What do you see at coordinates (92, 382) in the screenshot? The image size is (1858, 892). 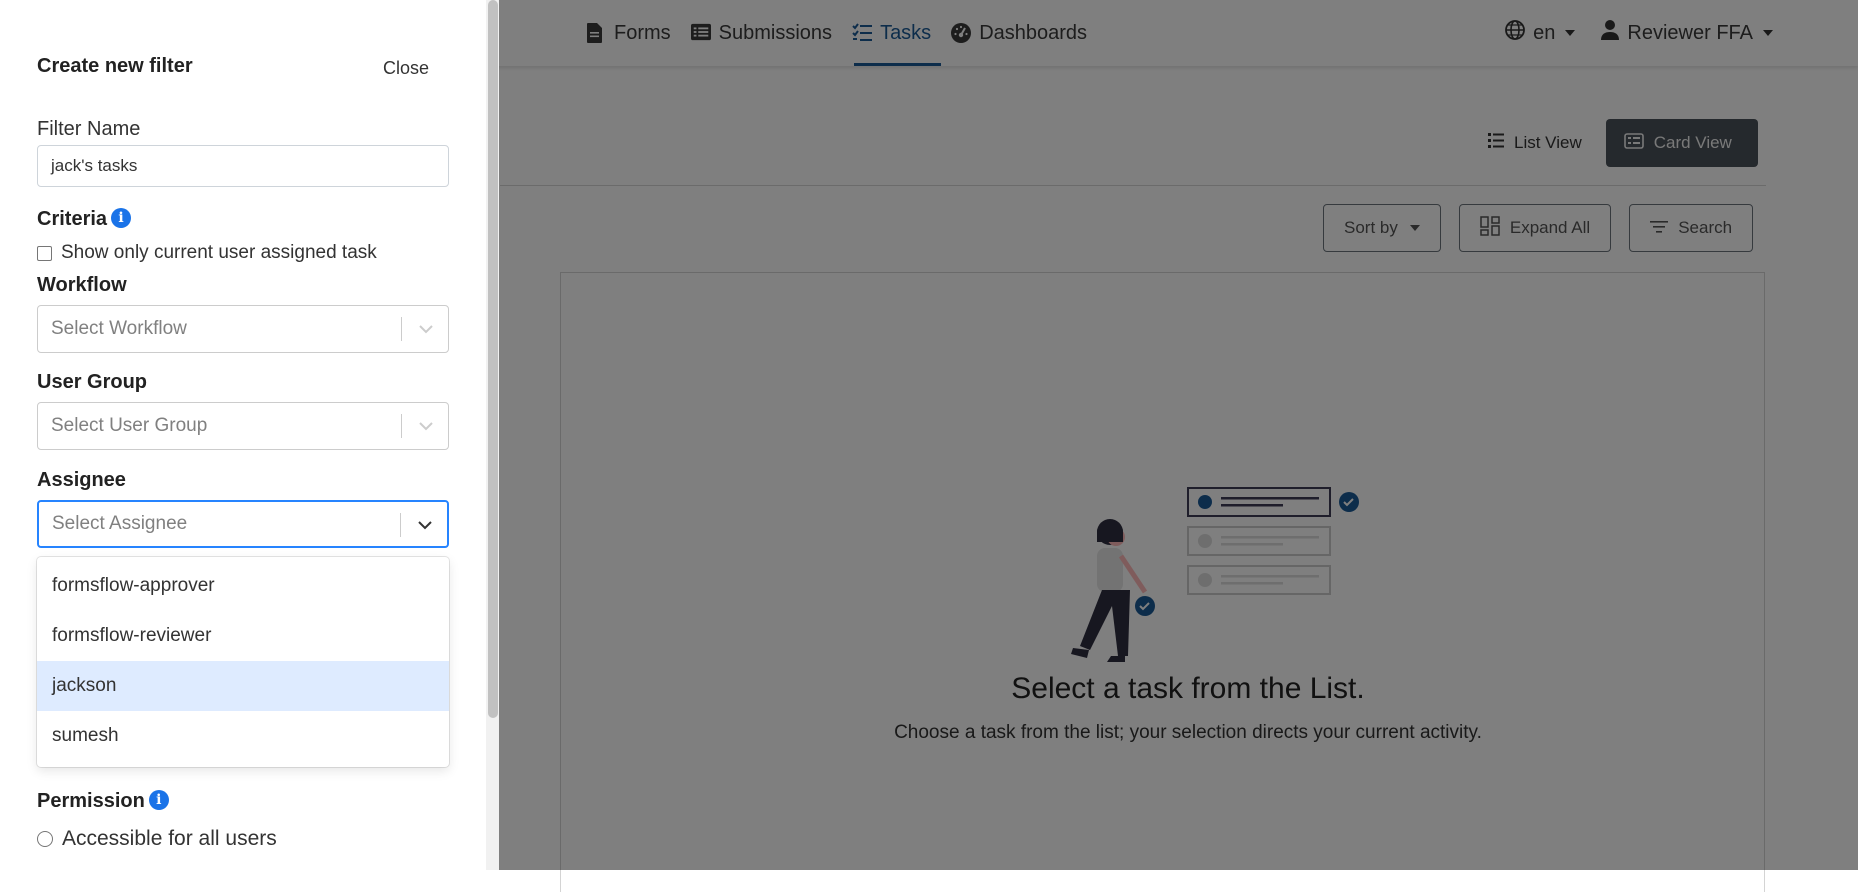 I see `user-group-label: User Group` at bounding box center [92, 382].